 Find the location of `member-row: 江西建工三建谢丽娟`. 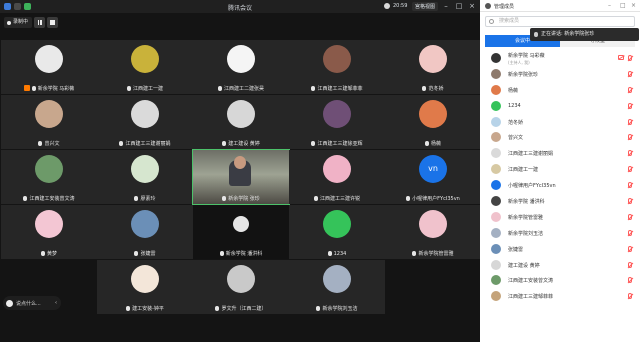

member-row: 江西建工三建谢丽娟 is located at coordinates (560, 153).